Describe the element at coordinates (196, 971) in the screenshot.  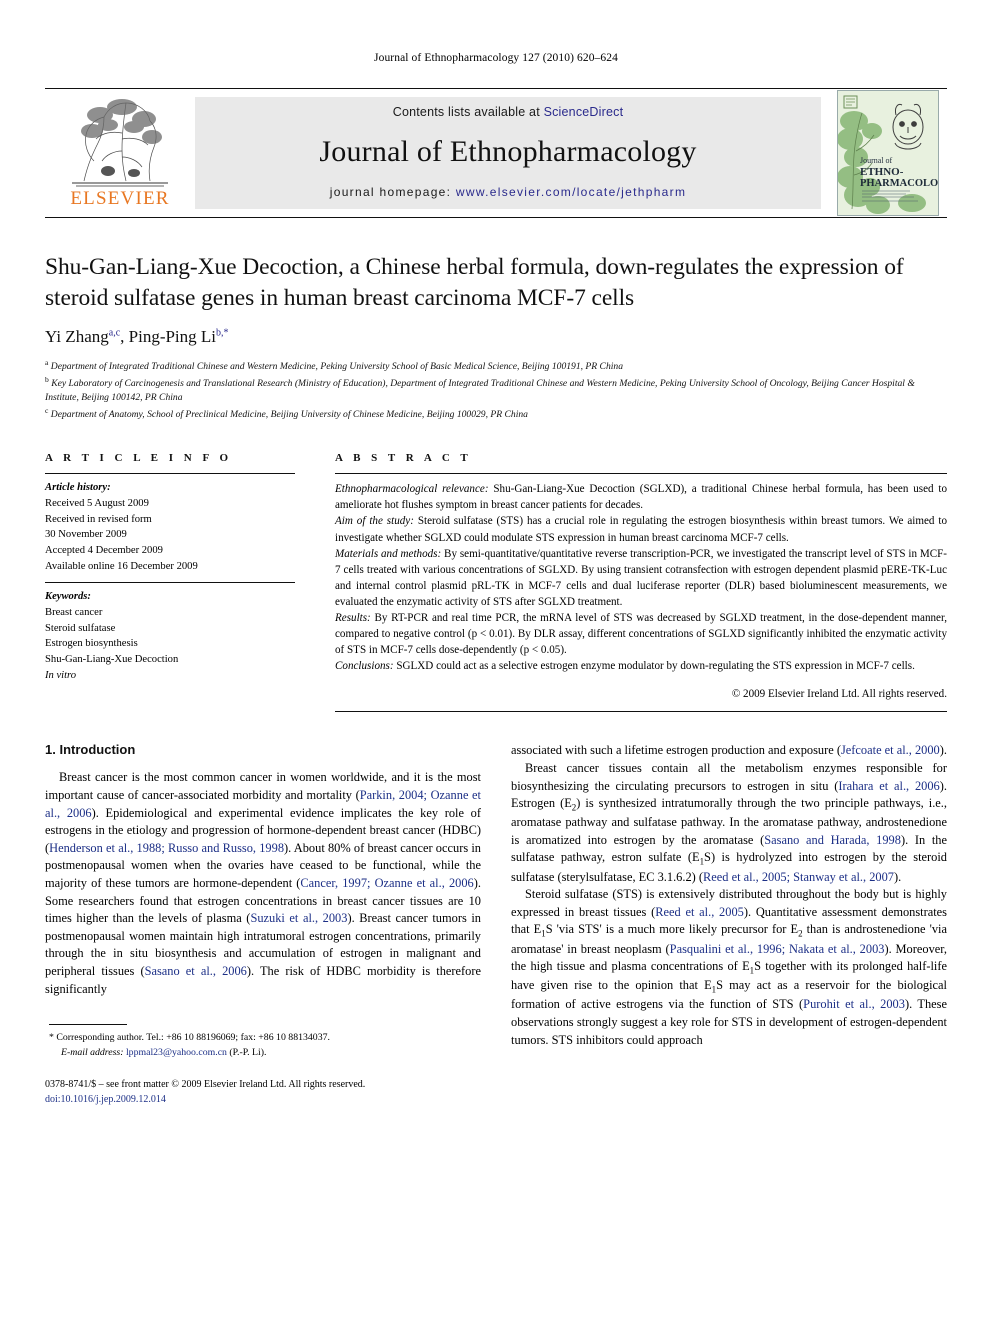
I see `citation-ref: Sasano et al., 2006` at that location.